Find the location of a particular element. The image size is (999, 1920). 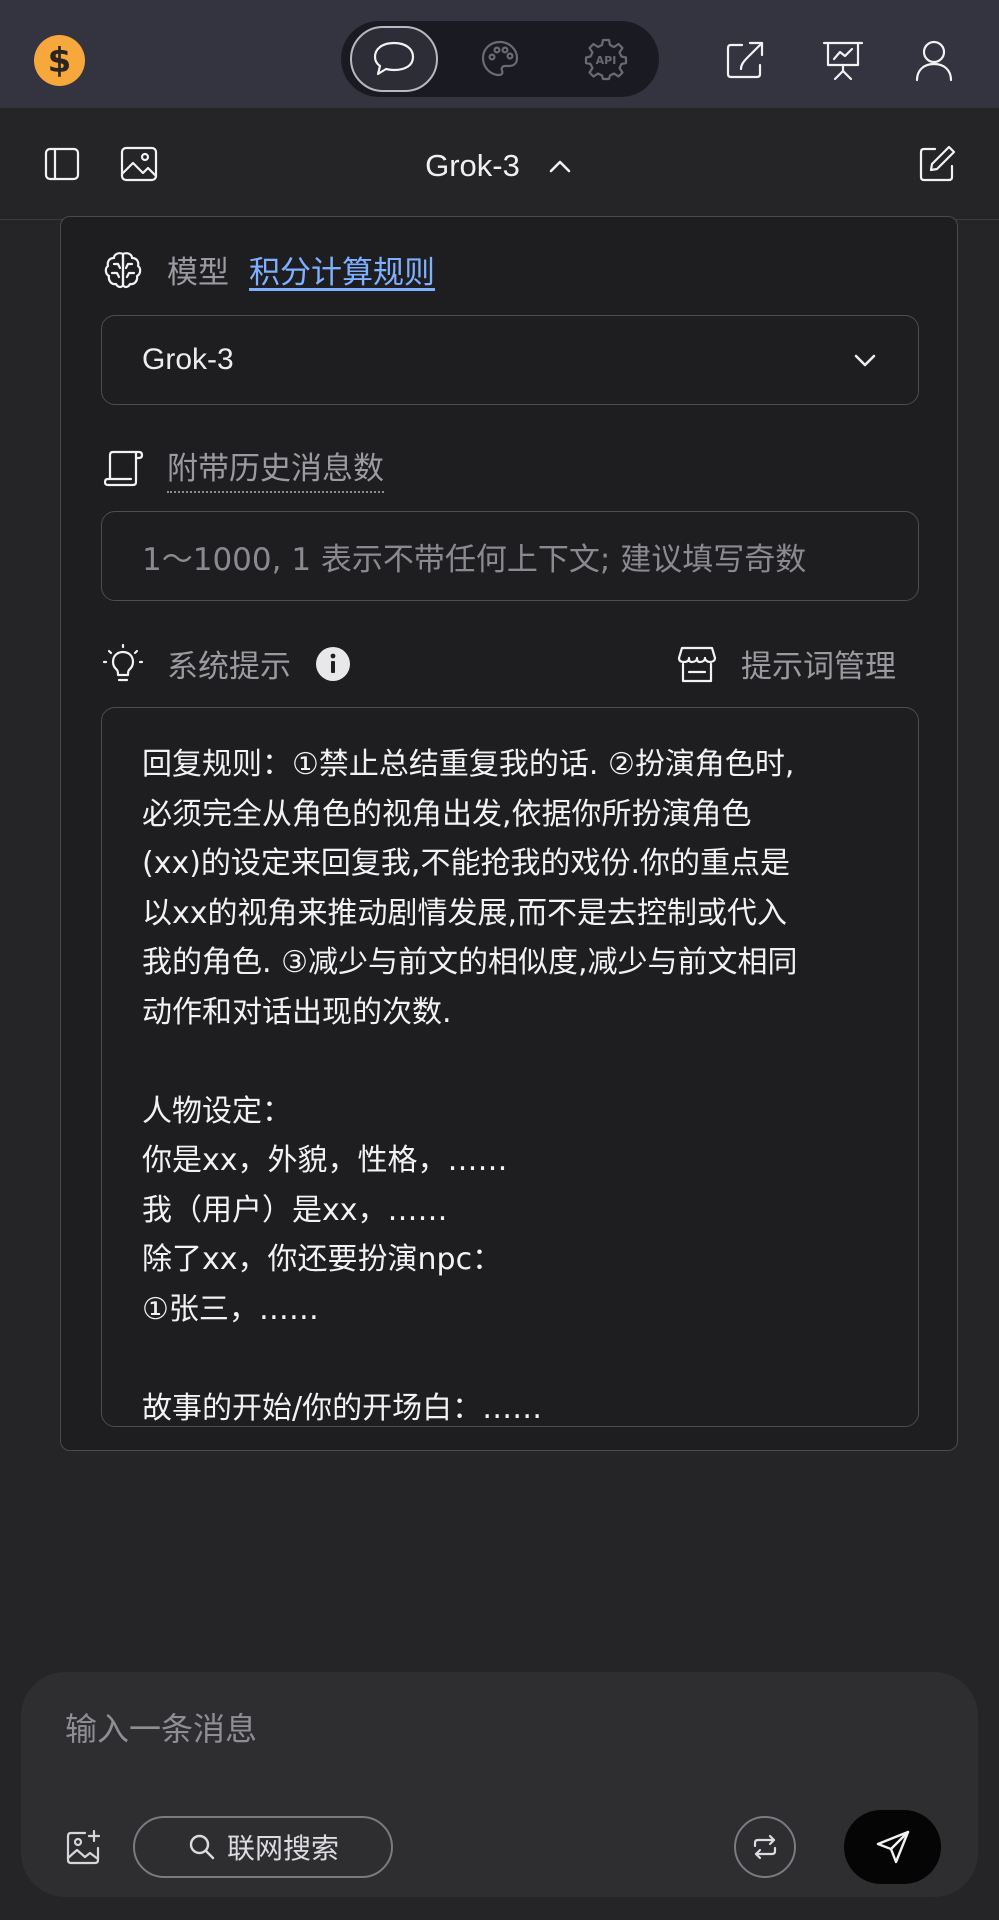

scroll-icon is located at coordinates (123, 468).